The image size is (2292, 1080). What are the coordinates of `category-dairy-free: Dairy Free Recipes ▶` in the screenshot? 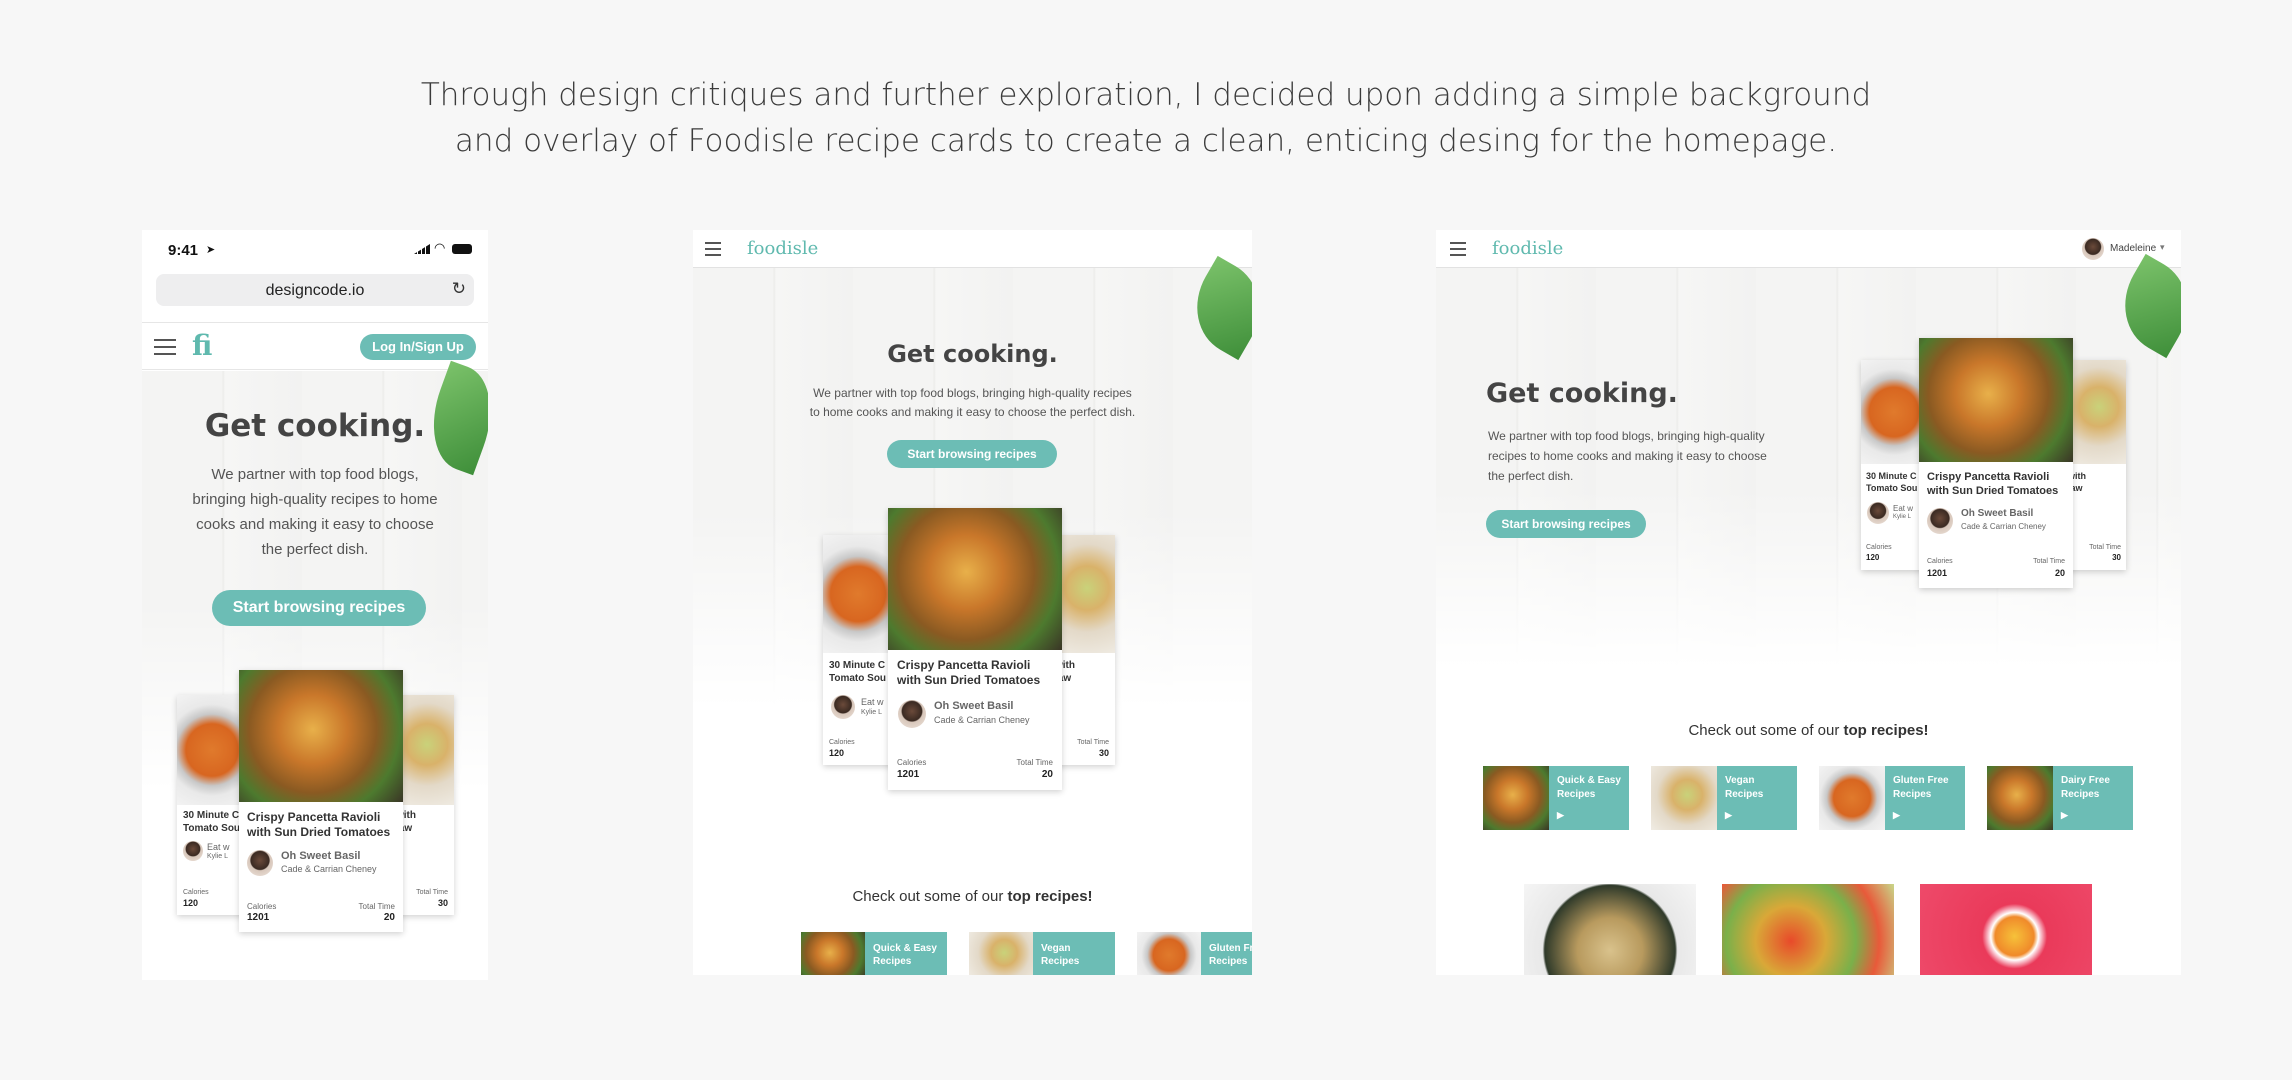 It's located at (2060, 798).